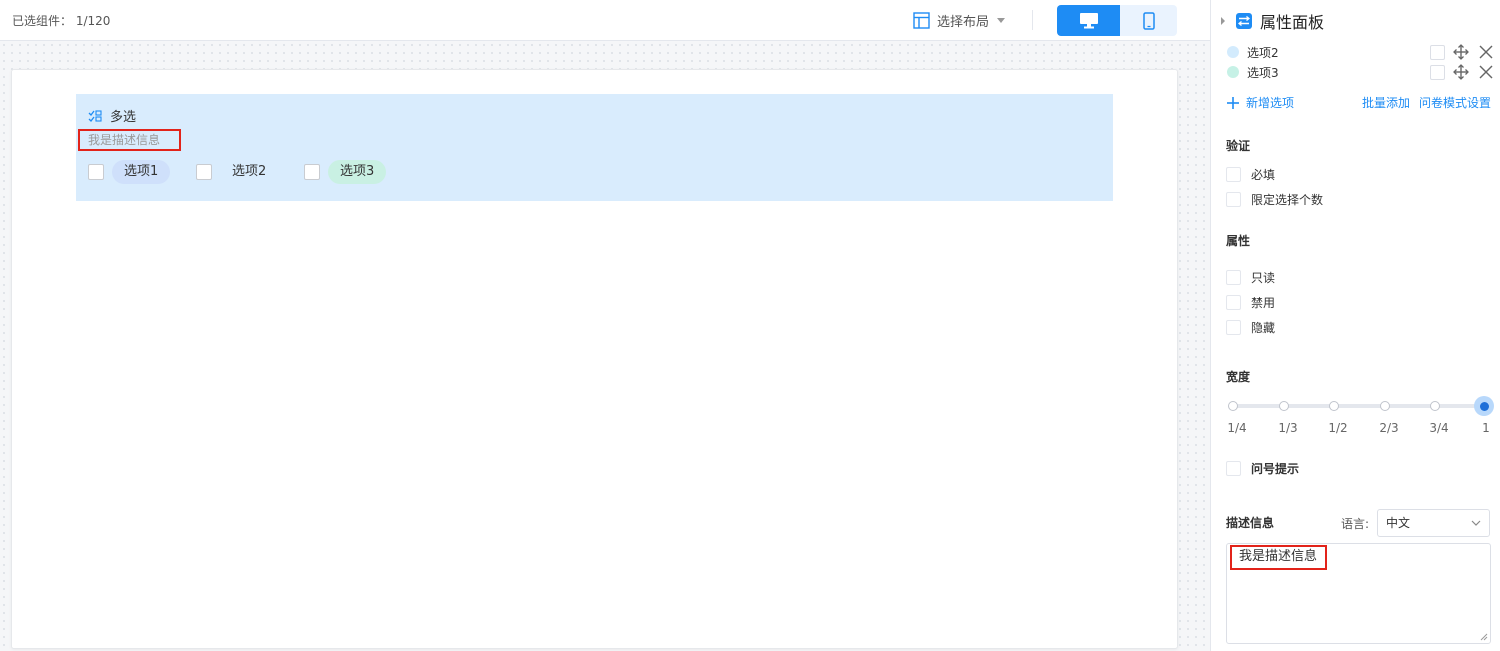  Describe the element at coordinates (1337, 428) in the screenshot. I see `width-mark: 1/2` at that location.